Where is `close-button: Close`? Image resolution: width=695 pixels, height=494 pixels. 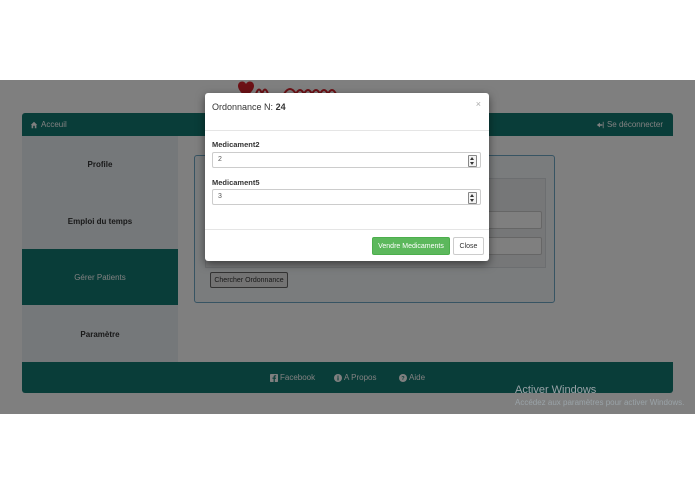
close-button: Close is located at coordinates (468, 246).